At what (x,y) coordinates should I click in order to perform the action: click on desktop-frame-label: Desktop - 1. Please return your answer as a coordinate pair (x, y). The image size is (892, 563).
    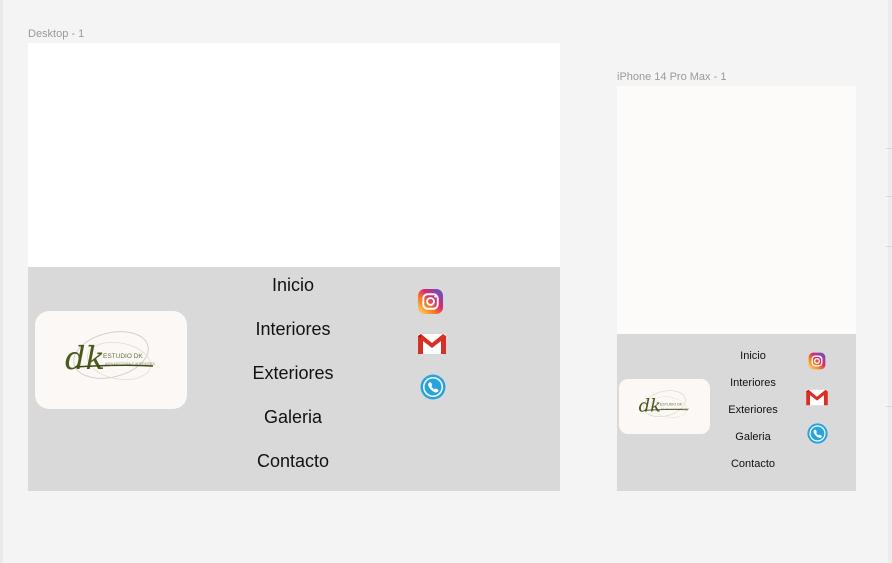
    Looking at the image, I should click on (56, 34).